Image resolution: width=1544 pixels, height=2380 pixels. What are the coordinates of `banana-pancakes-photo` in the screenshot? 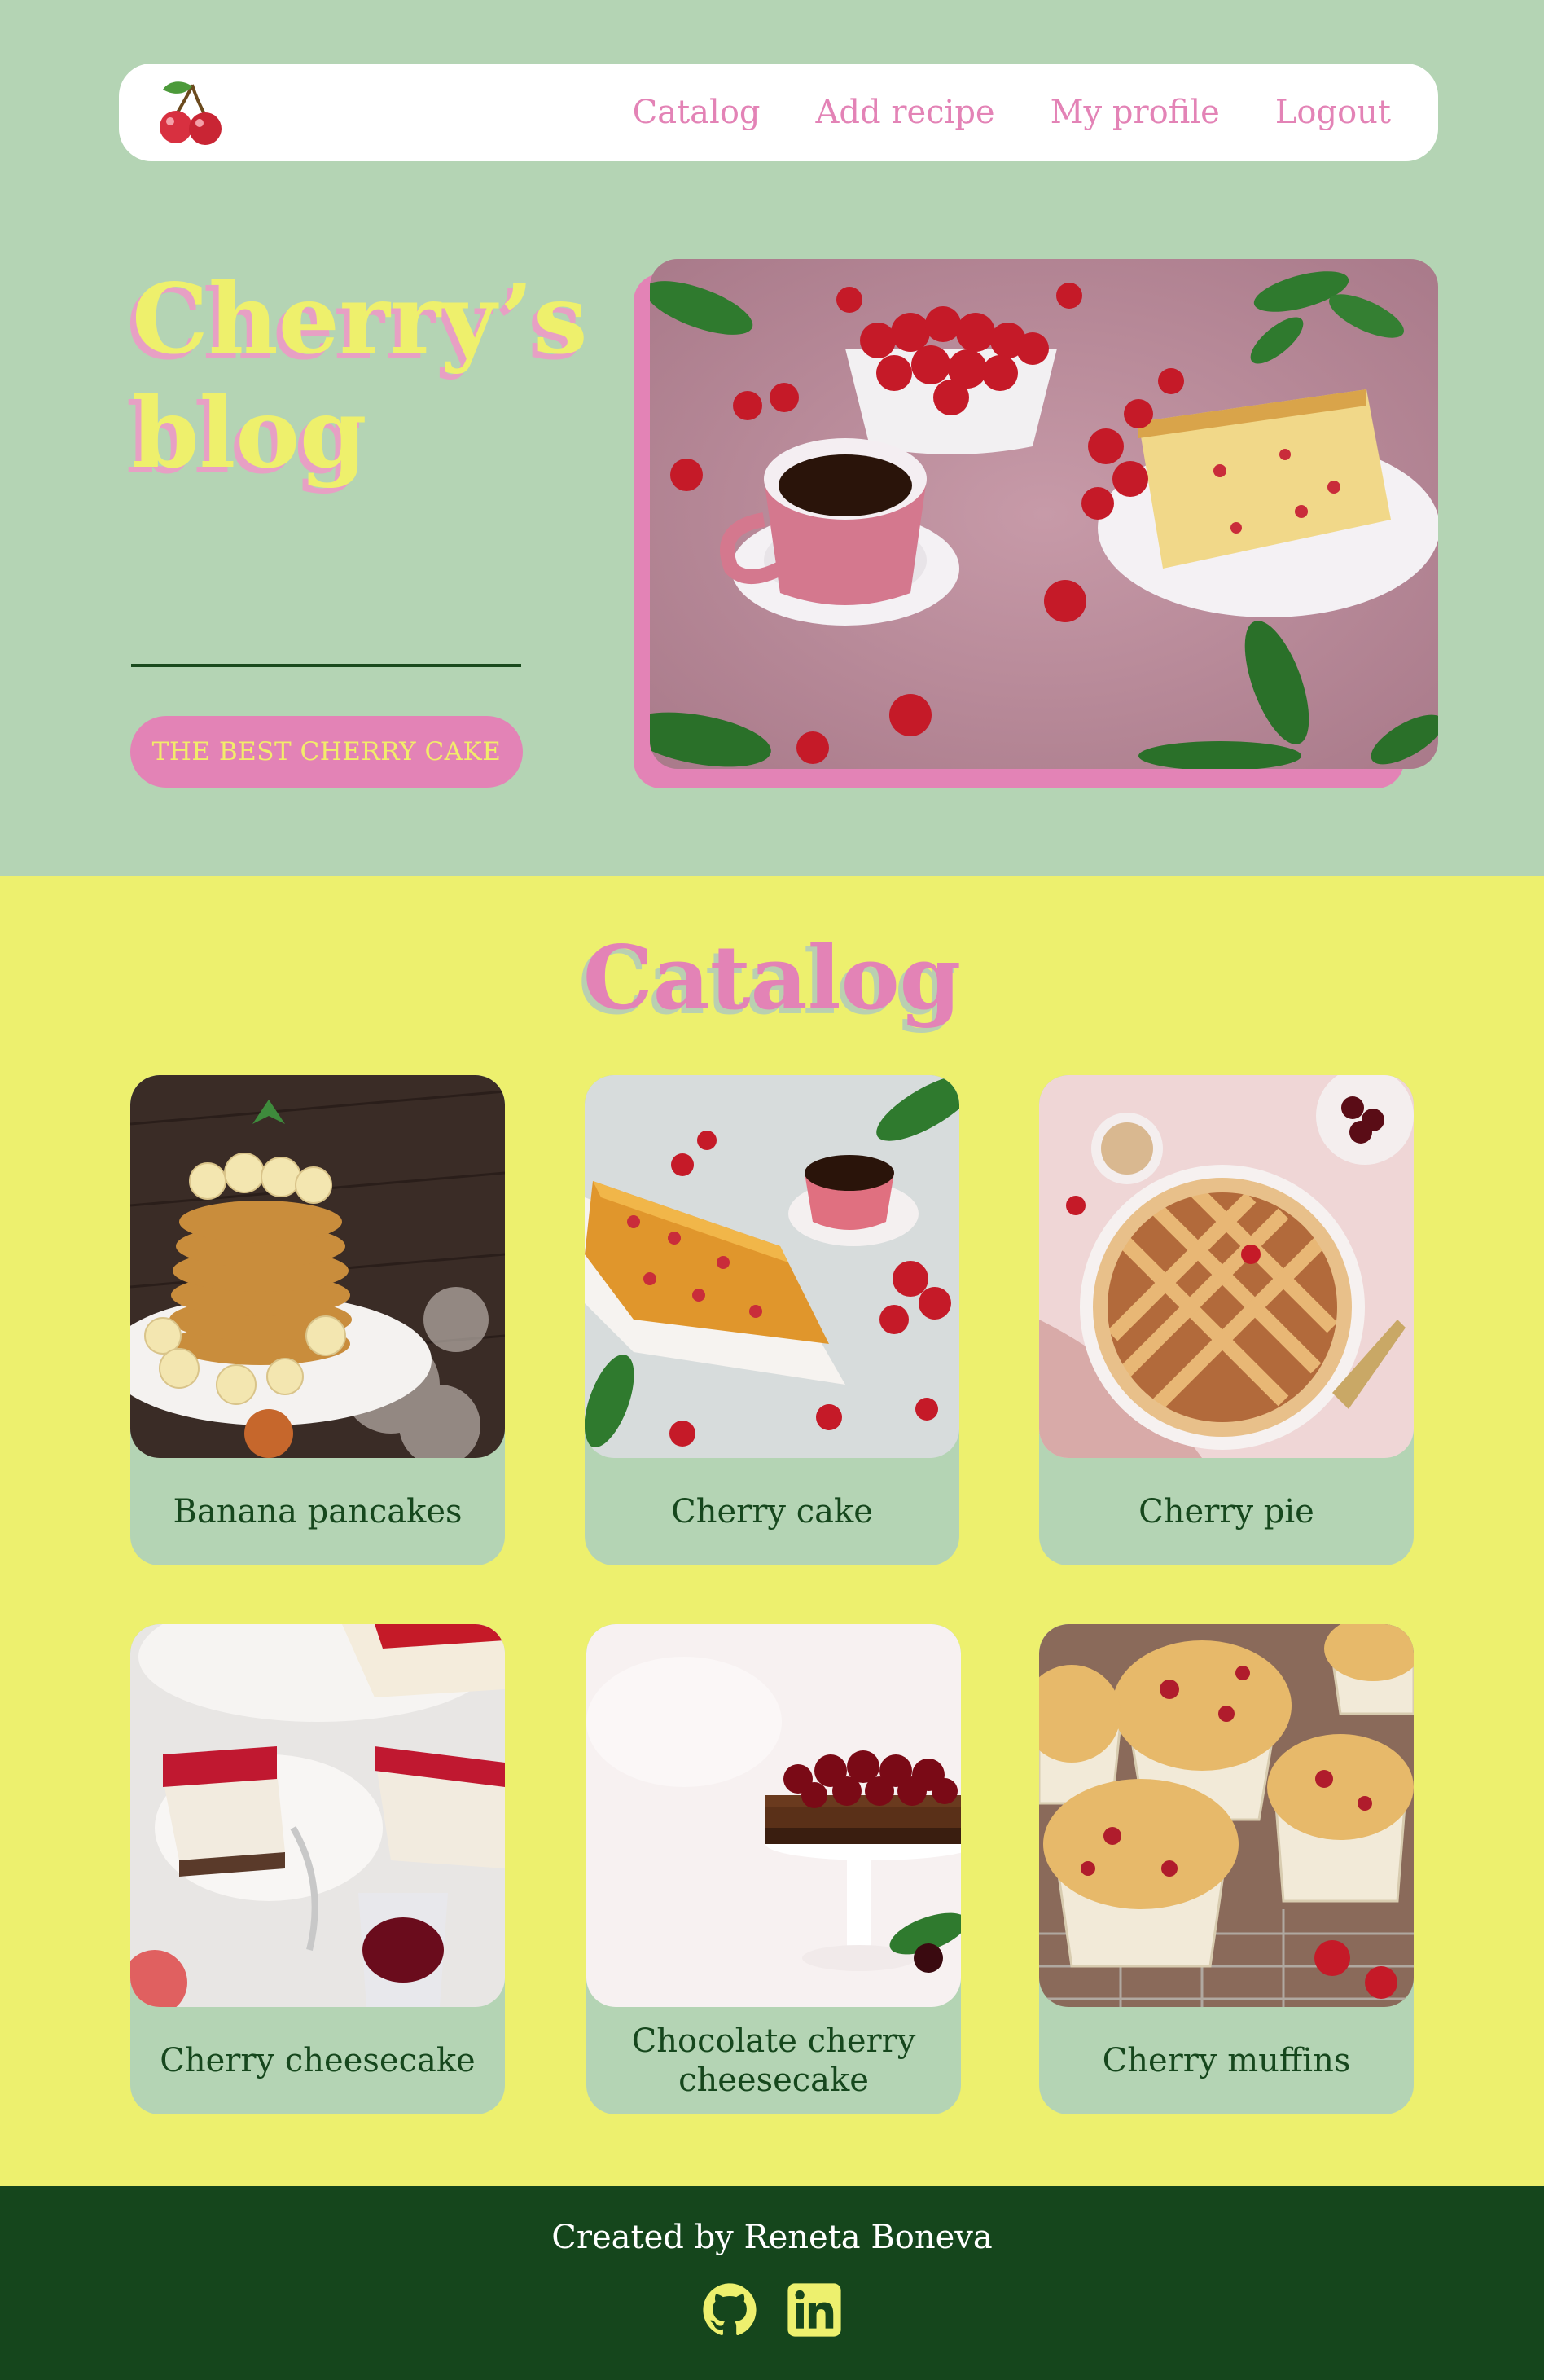 It's located at (317, 1266).